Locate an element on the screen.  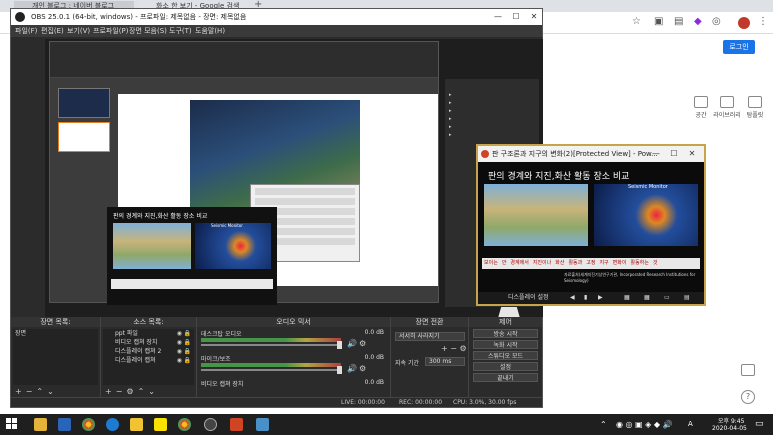
display-settings-button: 디스플레이 설정 is located at coordinates (528, 298).